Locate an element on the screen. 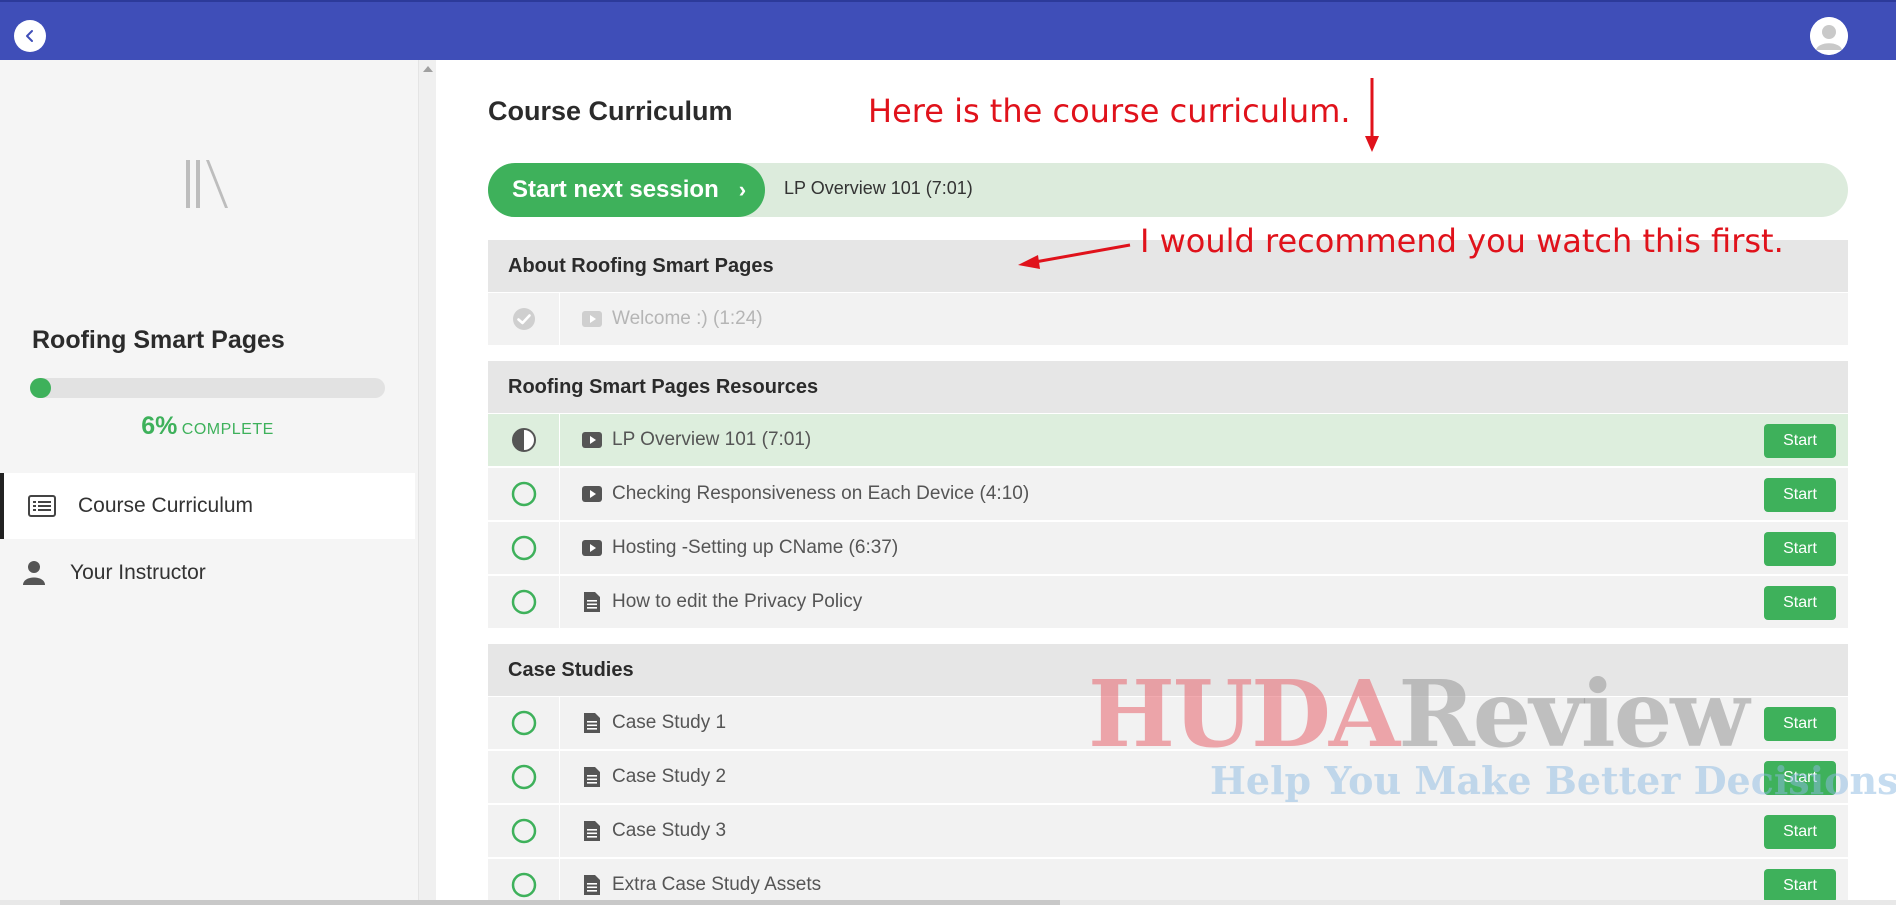  sidebar-scrollbar is located at coordinates (427, 482).